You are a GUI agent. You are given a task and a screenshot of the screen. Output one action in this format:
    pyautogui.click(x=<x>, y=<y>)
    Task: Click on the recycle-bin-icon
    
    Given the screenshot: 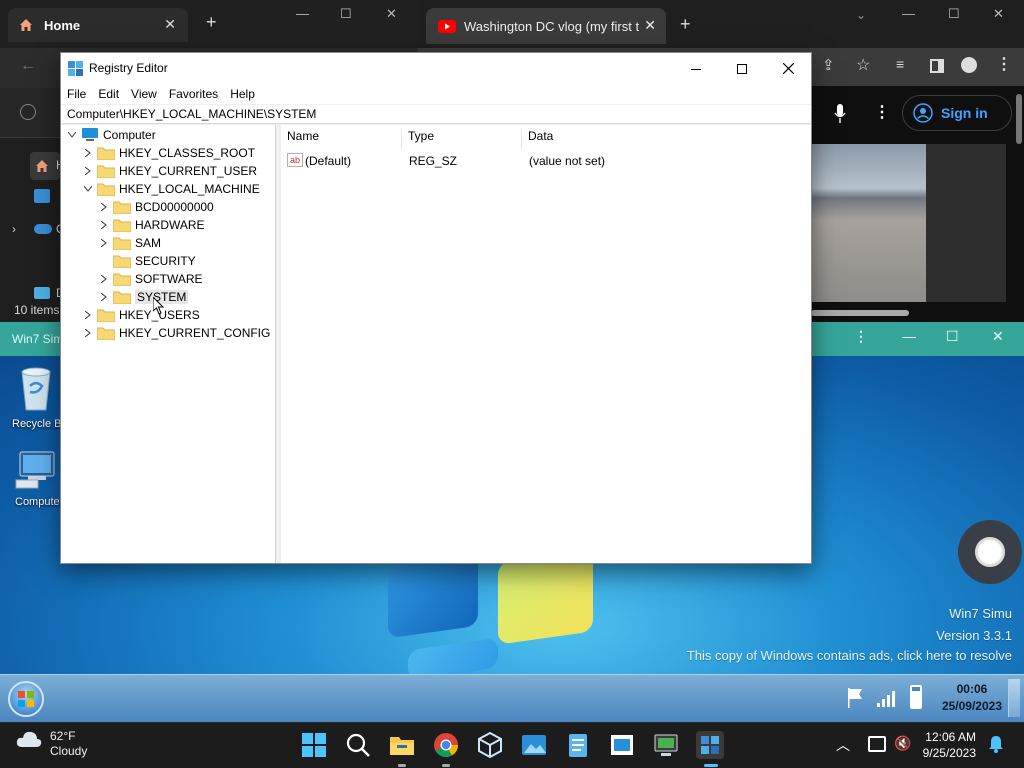 What is the action you would take?
    pyautogui.click(x=36, y=388)
    